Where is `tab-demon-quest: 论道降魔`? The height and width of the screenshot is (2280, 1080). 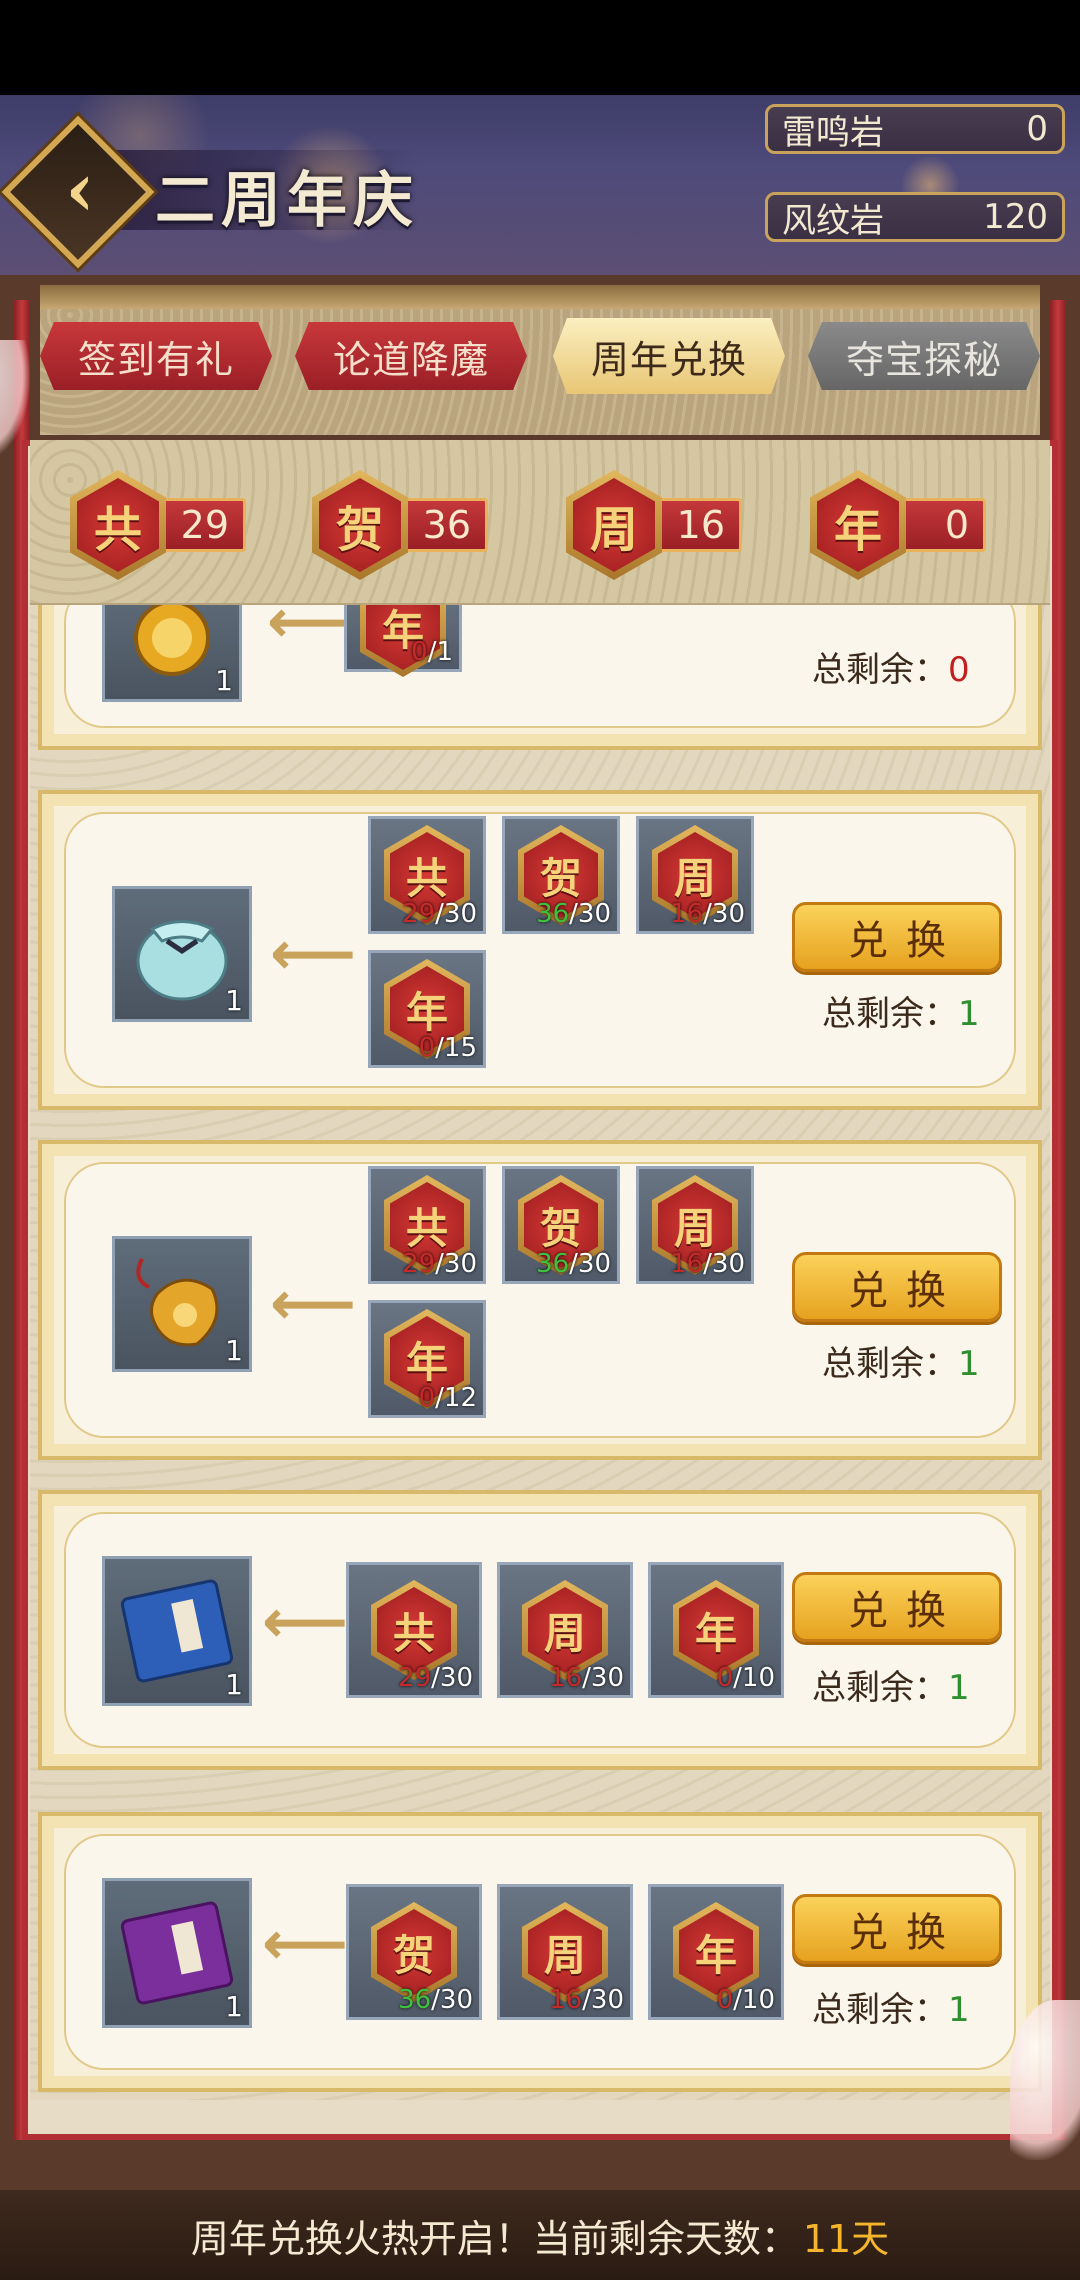
tab-demon-quest: 论道降魔 is located at coordinates (411, 356).